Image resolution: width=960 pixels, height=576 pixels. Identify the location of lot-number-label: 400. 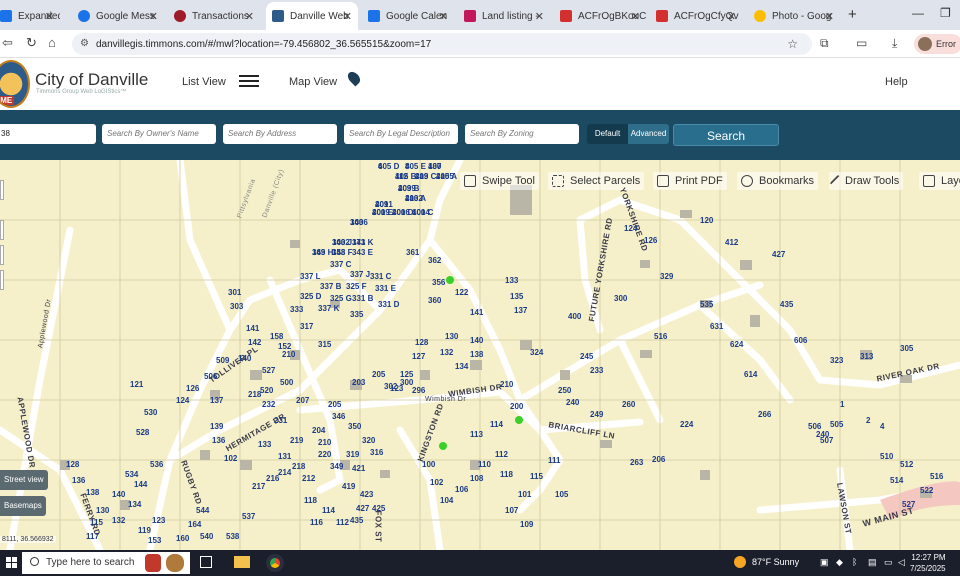
(575, 316).